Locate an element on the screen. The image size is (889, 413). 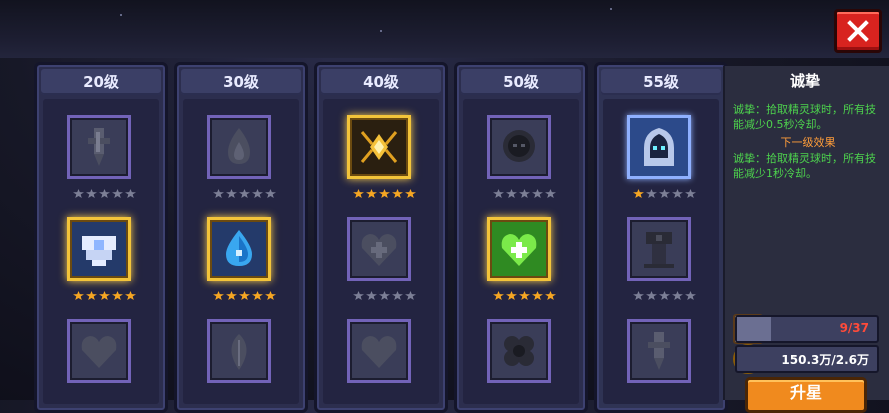
talent-slot-selected is located at coordinates (661, 150).